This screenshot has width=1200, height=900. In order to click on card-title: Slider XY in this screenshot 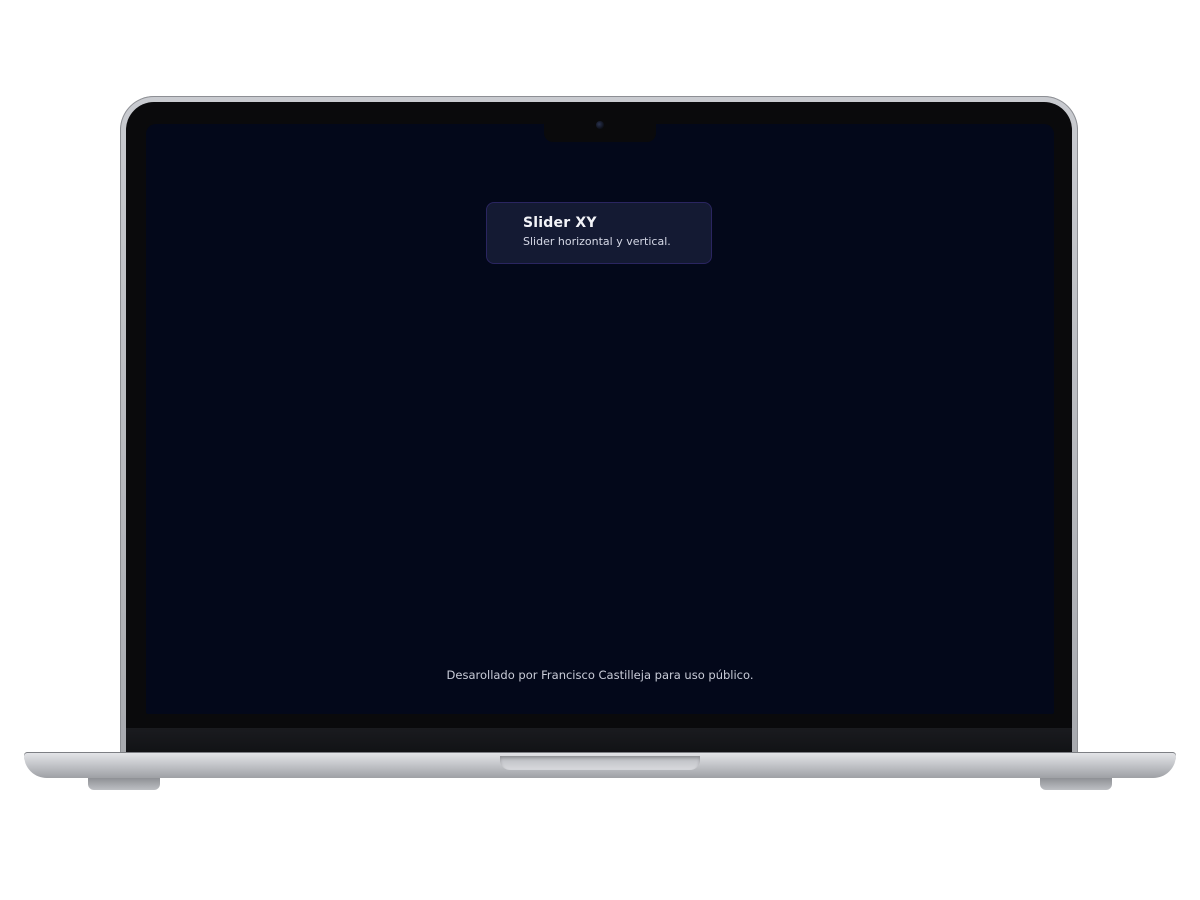, I will do `click(560, 223)`.